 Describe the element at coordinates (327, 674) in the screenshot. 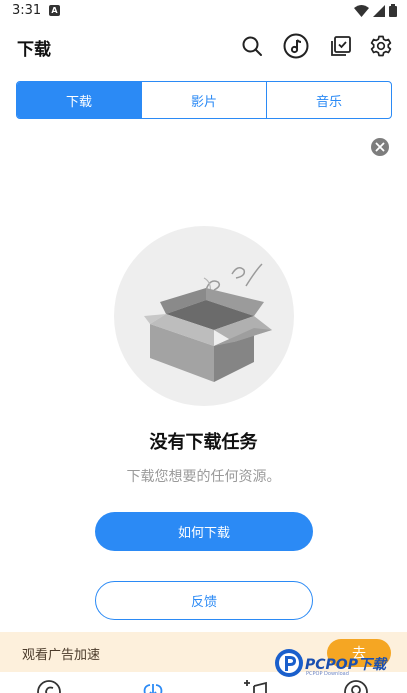

I see `watermark-sub: PCPOP Download` at that location.